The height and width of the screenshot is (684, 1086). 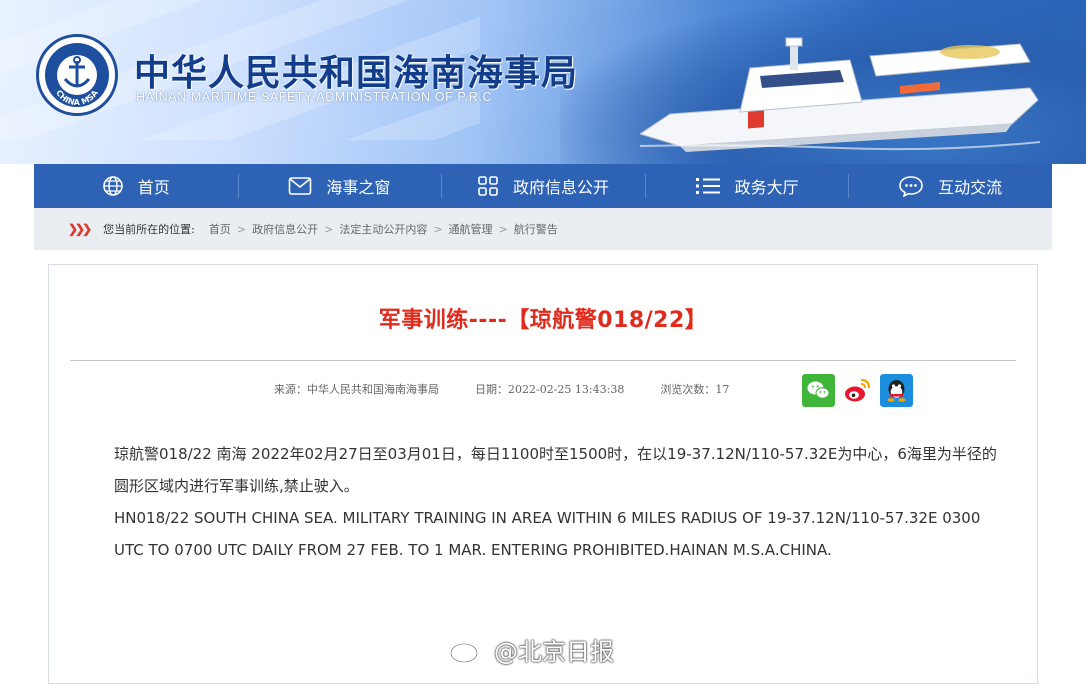 I want to click on chat-icon, so click(x=911, y=186).